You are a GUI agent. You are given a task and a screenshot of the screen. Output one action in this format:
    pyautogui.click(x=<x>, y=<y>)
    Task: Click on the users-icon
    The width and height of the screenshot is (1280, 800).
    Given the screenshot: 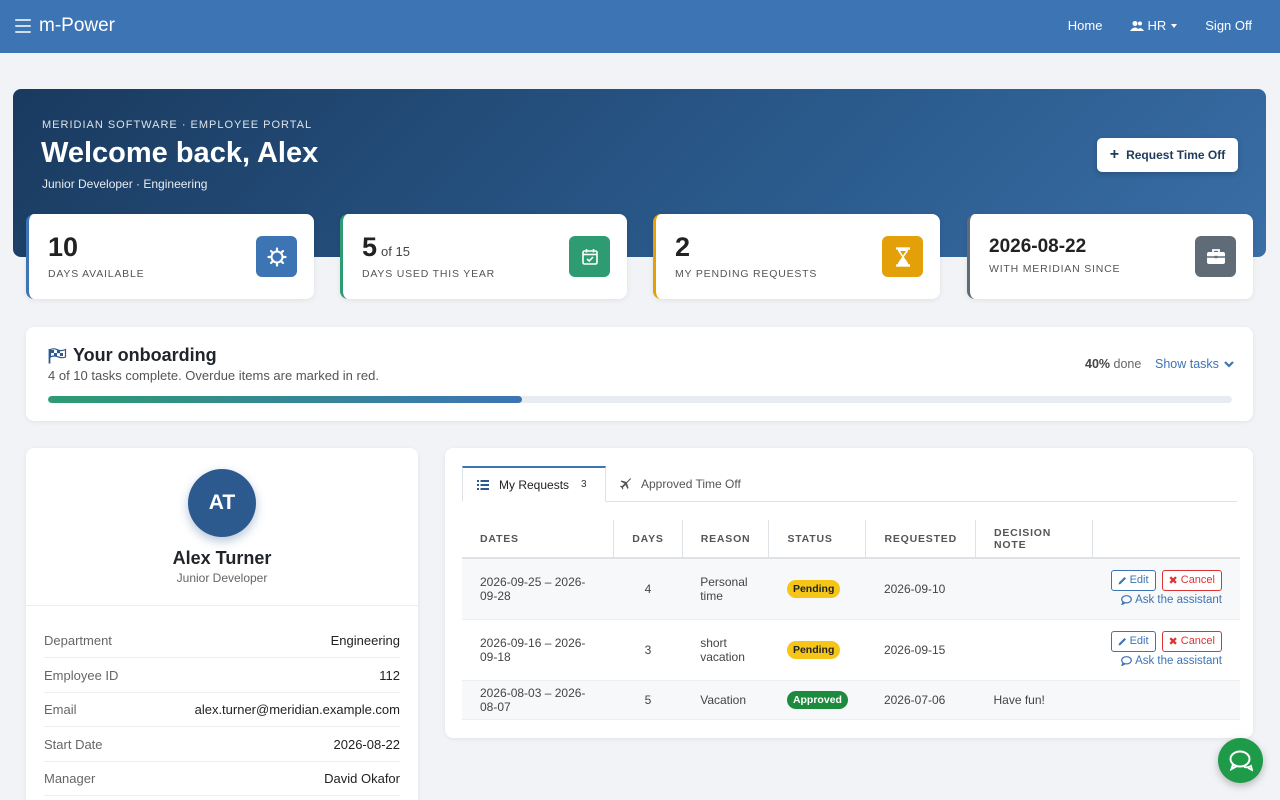 What is the action you would take?
    pyautogui.click(x=1137, y=25)
    